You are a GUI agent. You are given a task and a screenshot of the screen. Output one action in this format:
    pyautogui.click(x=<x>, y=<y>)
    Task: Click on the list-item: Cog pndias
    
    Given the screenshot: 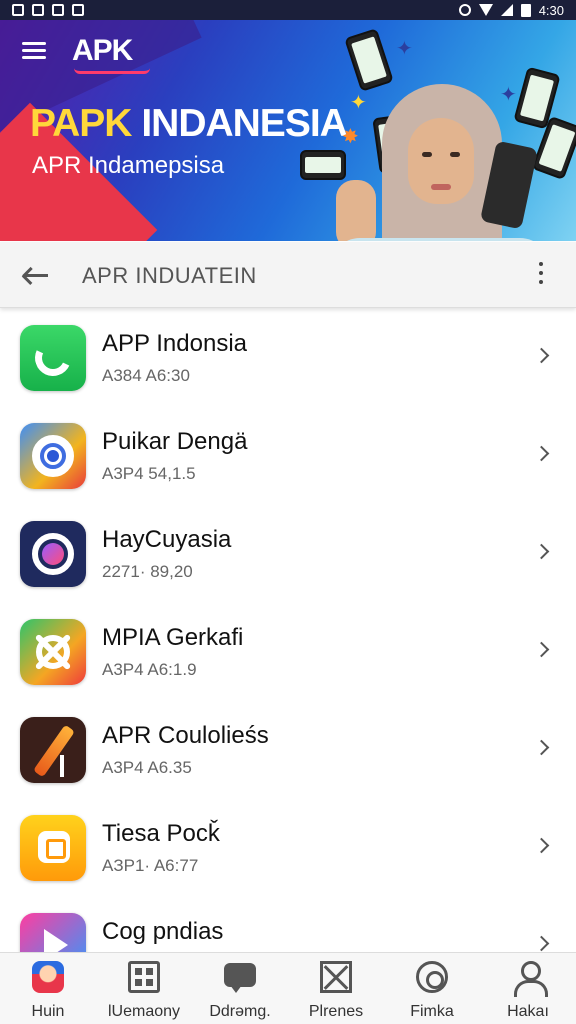 What is the action you would take?
    pyautogui.click(x=288, y=924)
    